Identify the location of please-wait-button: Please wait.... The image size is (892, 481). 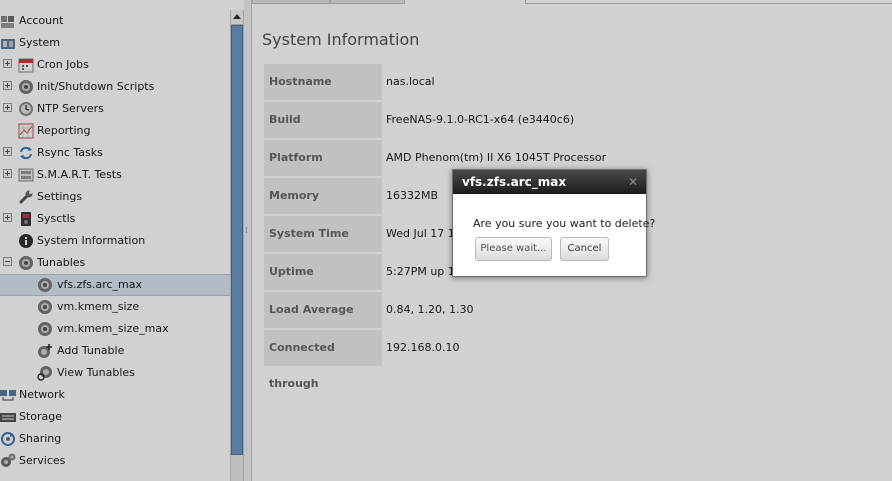
(513, 249).